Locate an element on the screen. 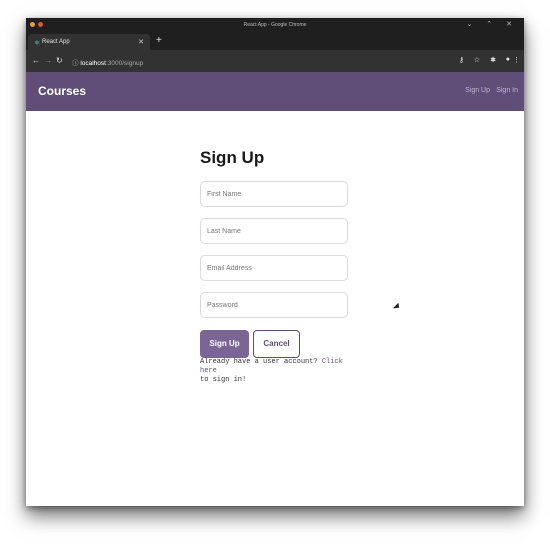  last-name-input is located at coordinates (274, 231).